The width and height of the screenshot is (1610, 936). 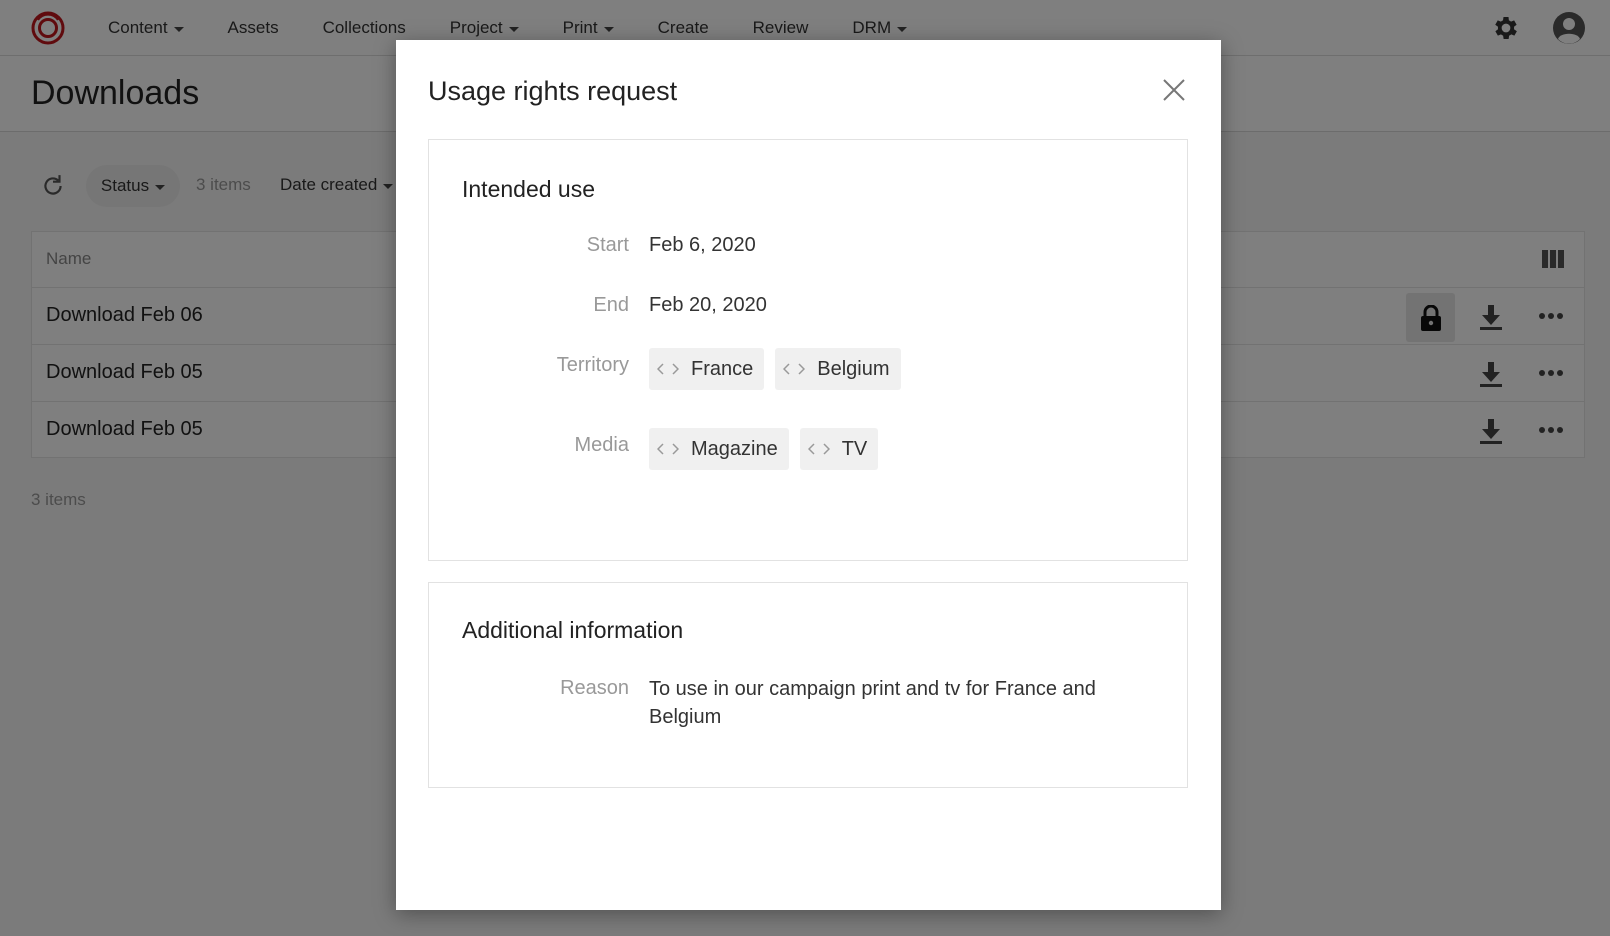 I want to click on media-tag: Magazine, so click(x=719, y=449).